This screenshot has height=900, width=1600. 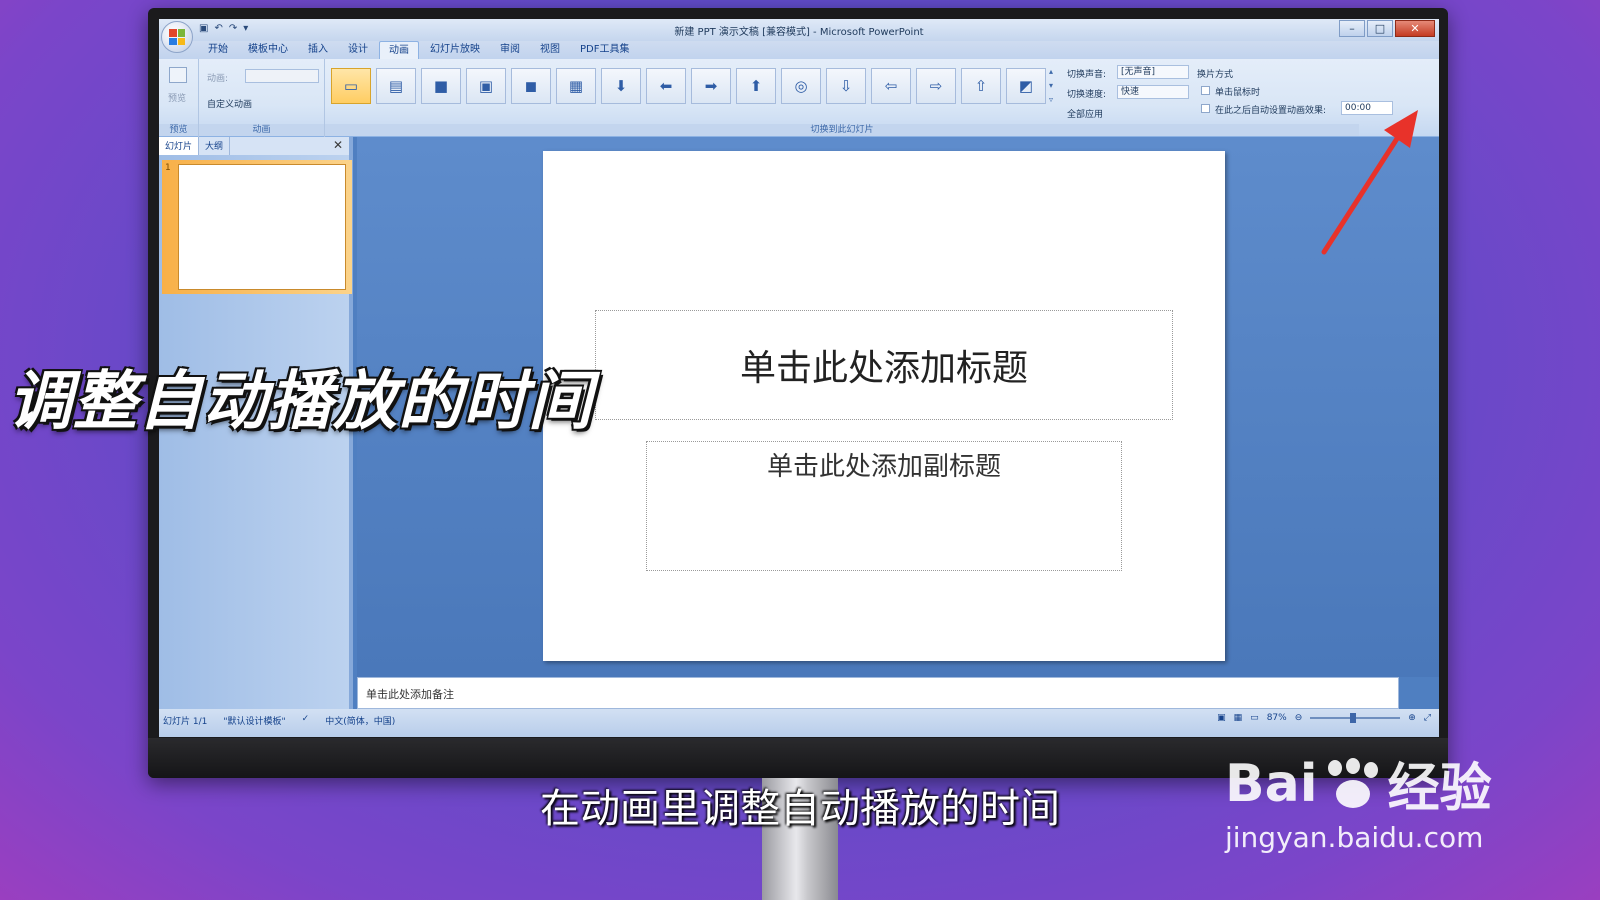 What do you see at coordinates (358, 50) in the screenshot?
I see `tab-design: 设计` at bounding box center [358, 50].